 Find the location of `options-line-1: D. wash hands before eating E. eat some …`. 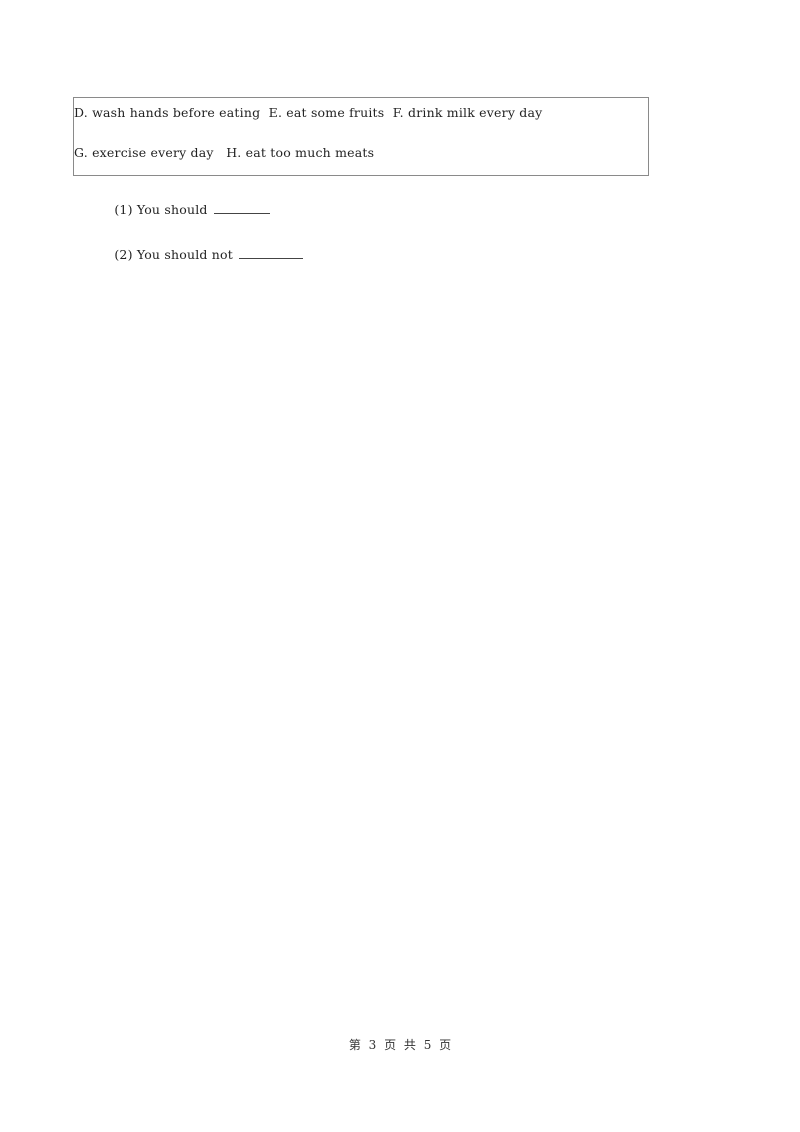

options-line-1: D. wash hands before eating E. eat some … is located at coordinates (308, 112).